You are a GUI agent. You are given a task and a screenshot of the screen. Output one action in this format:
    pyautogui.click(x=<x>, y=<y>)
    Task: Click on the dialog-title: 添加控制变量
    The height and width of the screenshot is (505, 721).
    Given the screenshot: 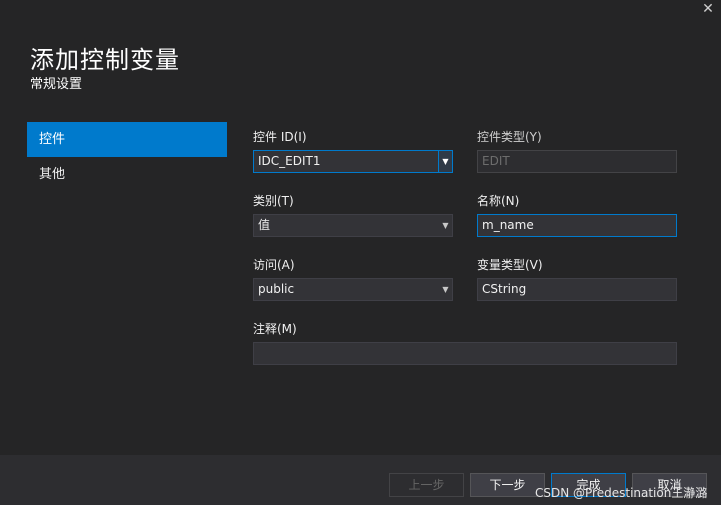 What is the action you would take?
    pyautogui.click(x=105, y=60)
    